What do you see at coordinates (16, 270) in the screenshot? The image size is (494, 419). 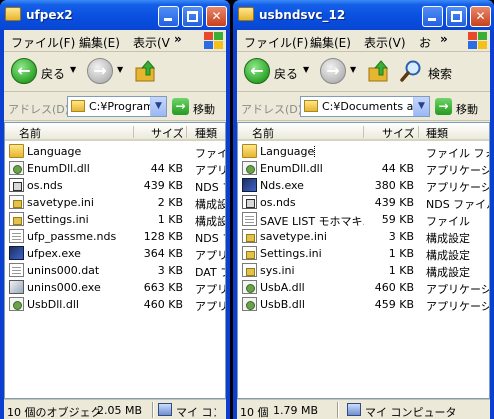 I see `file-file-icon` at bounding box center [16, 270].